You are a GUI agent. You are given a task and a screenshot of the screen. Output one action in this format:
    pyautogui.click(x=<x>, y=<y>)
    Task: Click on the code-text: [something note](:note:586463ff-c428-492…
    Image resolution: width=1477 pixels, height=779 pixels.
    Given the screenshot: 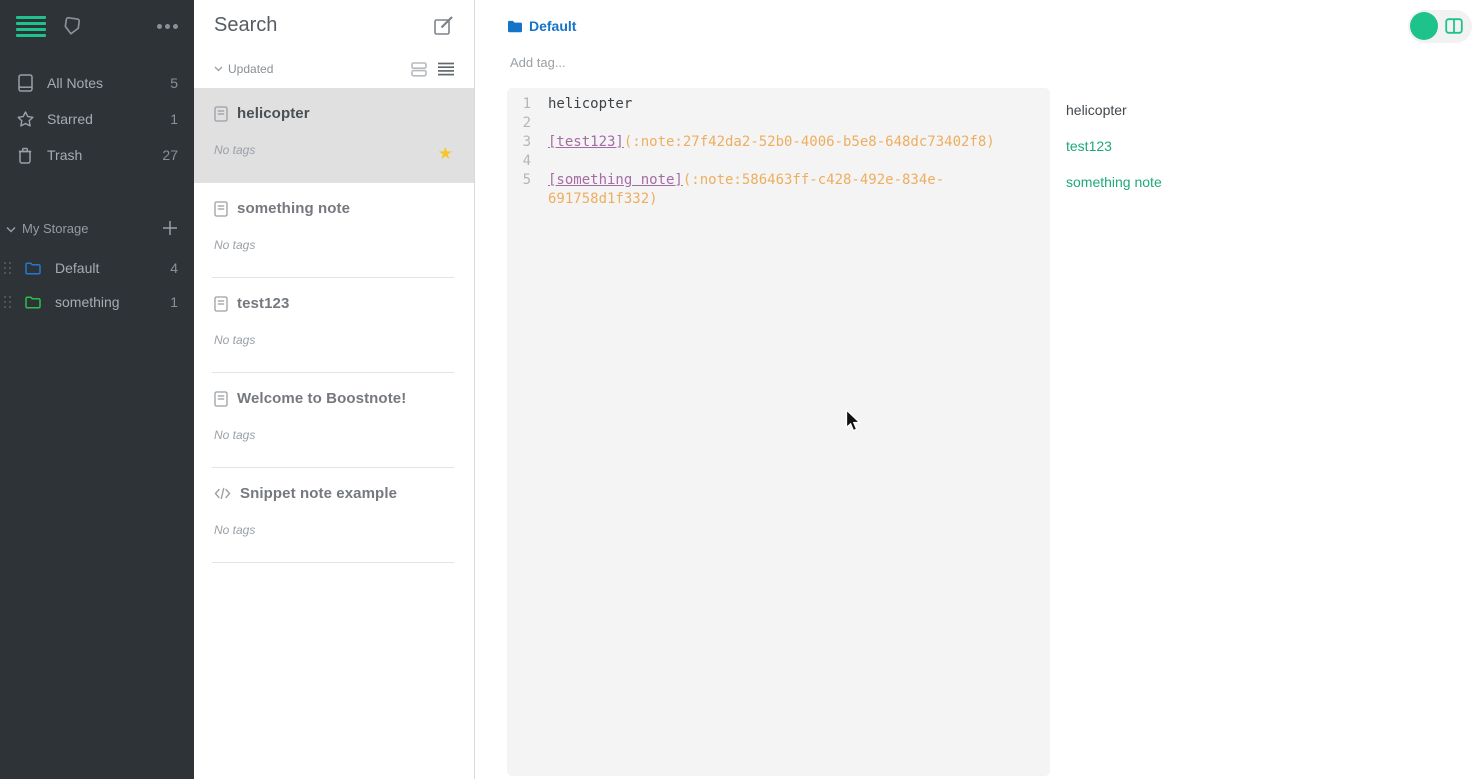 What is the action you would take?
    pyautogui.click(x=790, y=190)
    